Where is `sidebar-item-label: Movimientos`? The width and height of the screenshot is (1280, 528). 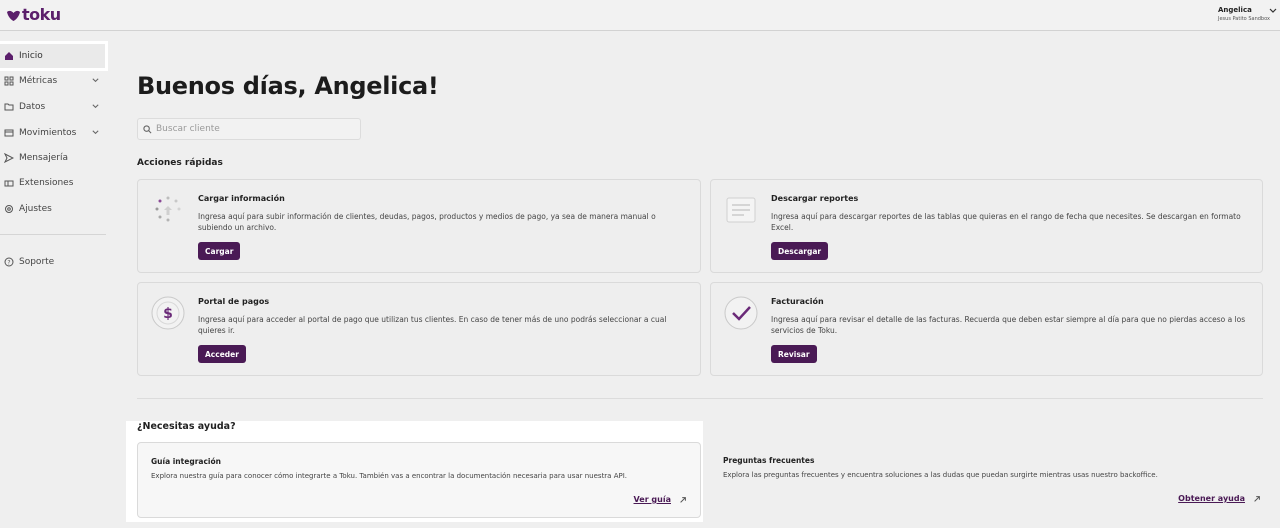 sidebar-item-label: Movimientos is located at coordinates (48, 133).